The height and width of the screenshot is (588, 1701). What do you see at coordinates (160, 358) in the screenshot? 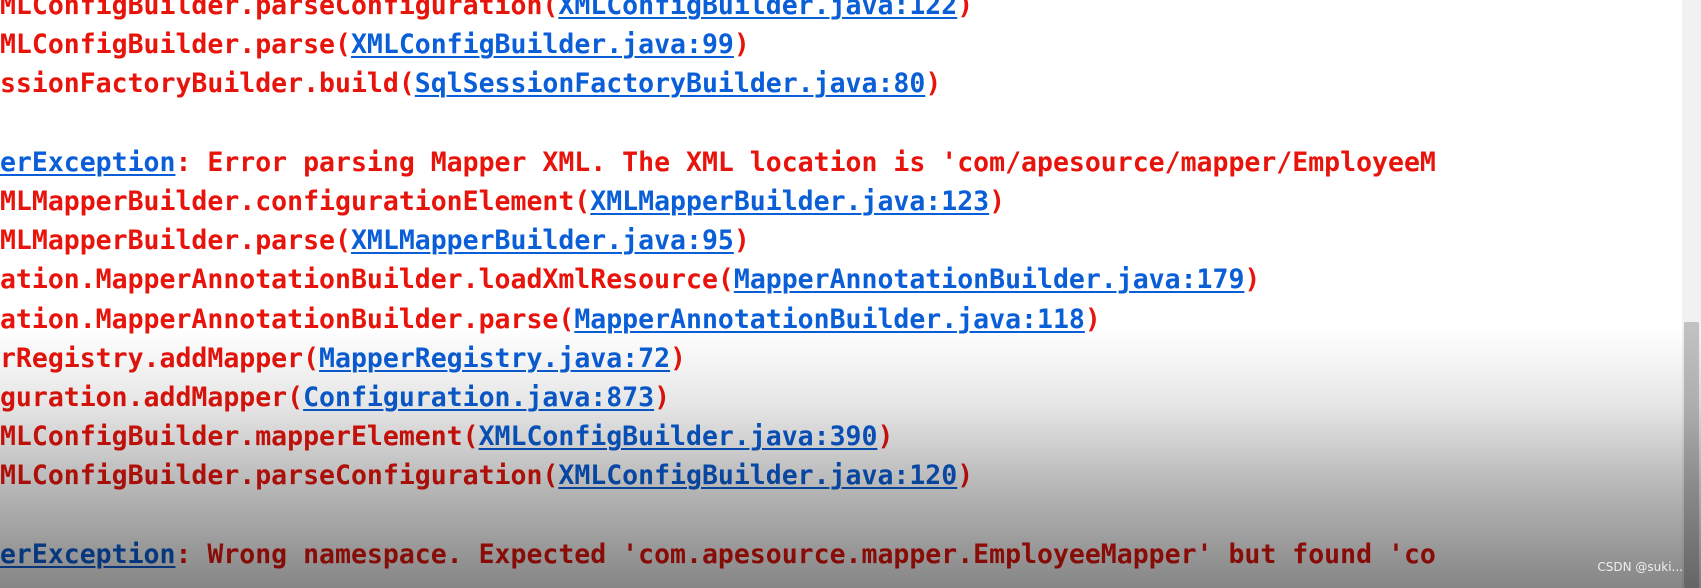
I see `trace-text: erRegistry.addMapper(` at bounding box center [160, 358].